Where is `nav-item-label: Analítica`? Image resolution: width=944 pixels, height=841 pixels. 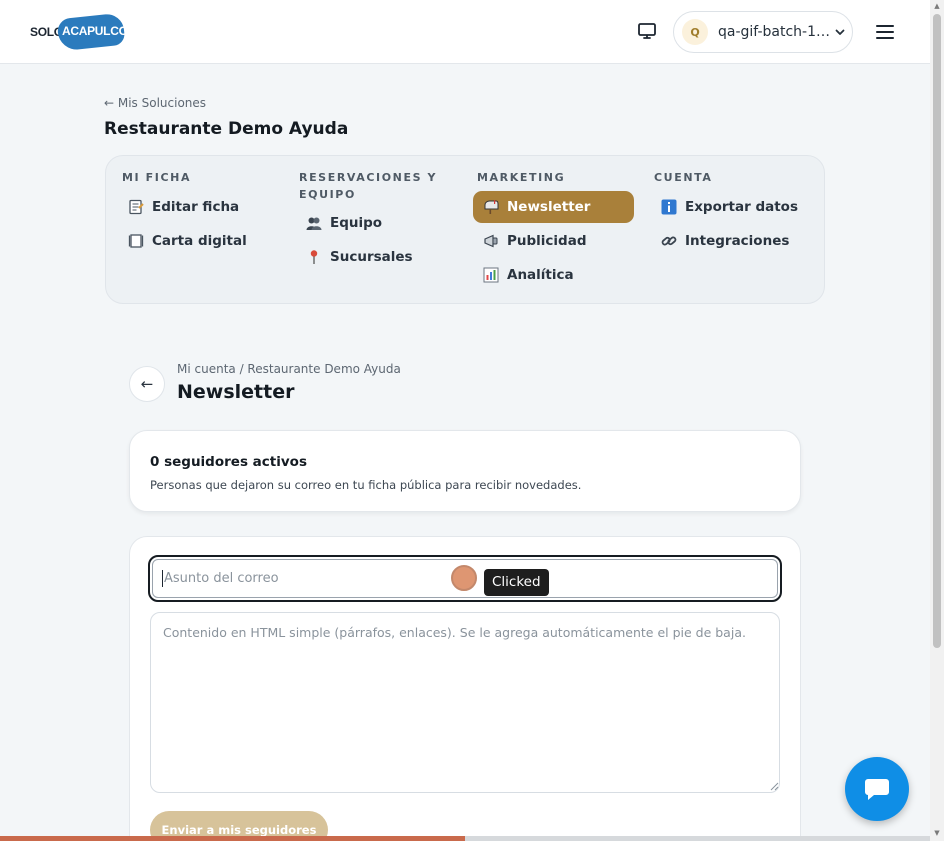 nav-item-label: Analítica is located at coordinates (540, 275).